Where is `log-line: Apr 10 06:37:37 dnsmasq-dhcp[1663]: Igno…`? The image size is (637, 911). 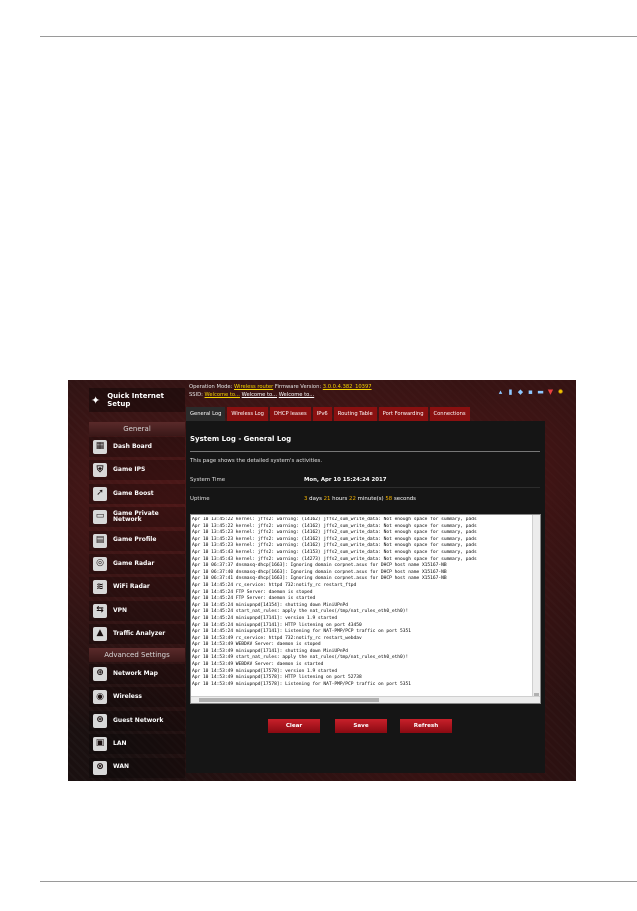 log-line: Apr 10 06:37:37 dnsmasq-dhcp[1663]: Igno… is located at coordinates (319, 566).